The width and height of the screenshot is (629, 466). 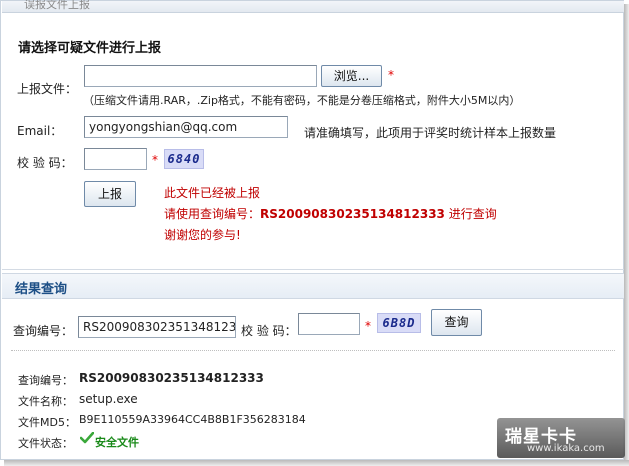 What do you see at coordinates (45, 443) in the screenshot?
I see `info-status-key: 文件状态：` at bounding box center [45, 443].